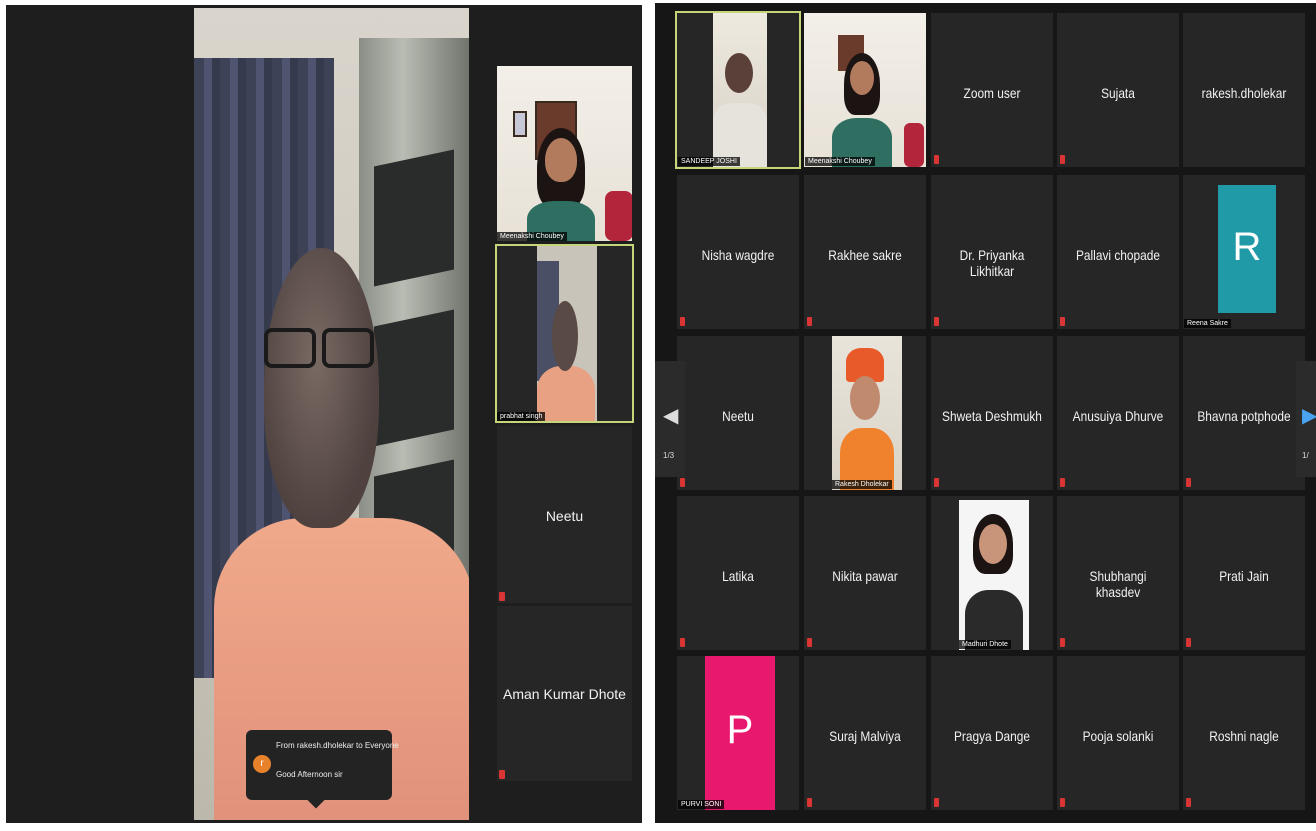 Image resolution: width=1316 pixels, height=831 pixels. I want to click on participant-tile: Rakhee sakre, so click(865, 252).